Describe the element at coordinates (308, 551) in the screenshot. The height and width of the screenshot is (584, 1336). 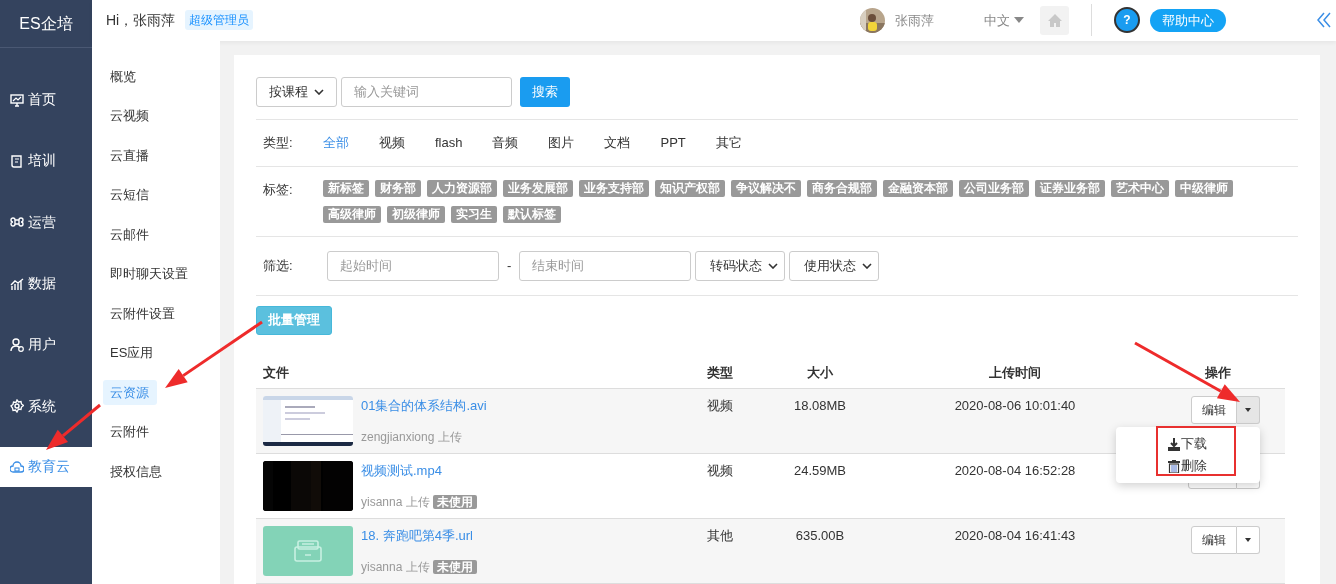
I see `file-box-icon` at that location.